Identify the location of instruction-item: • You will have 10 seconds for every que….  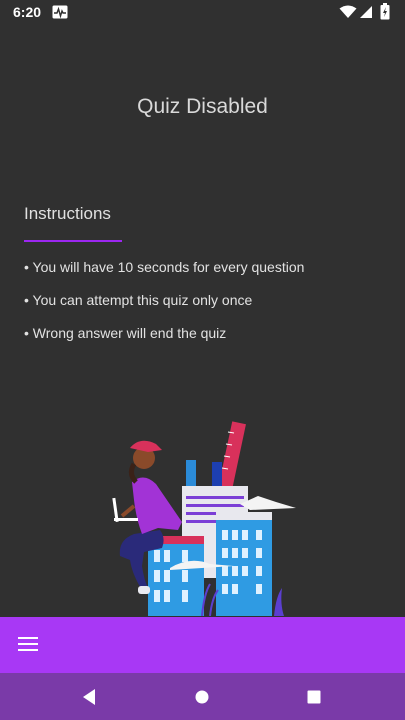
(164, 267).